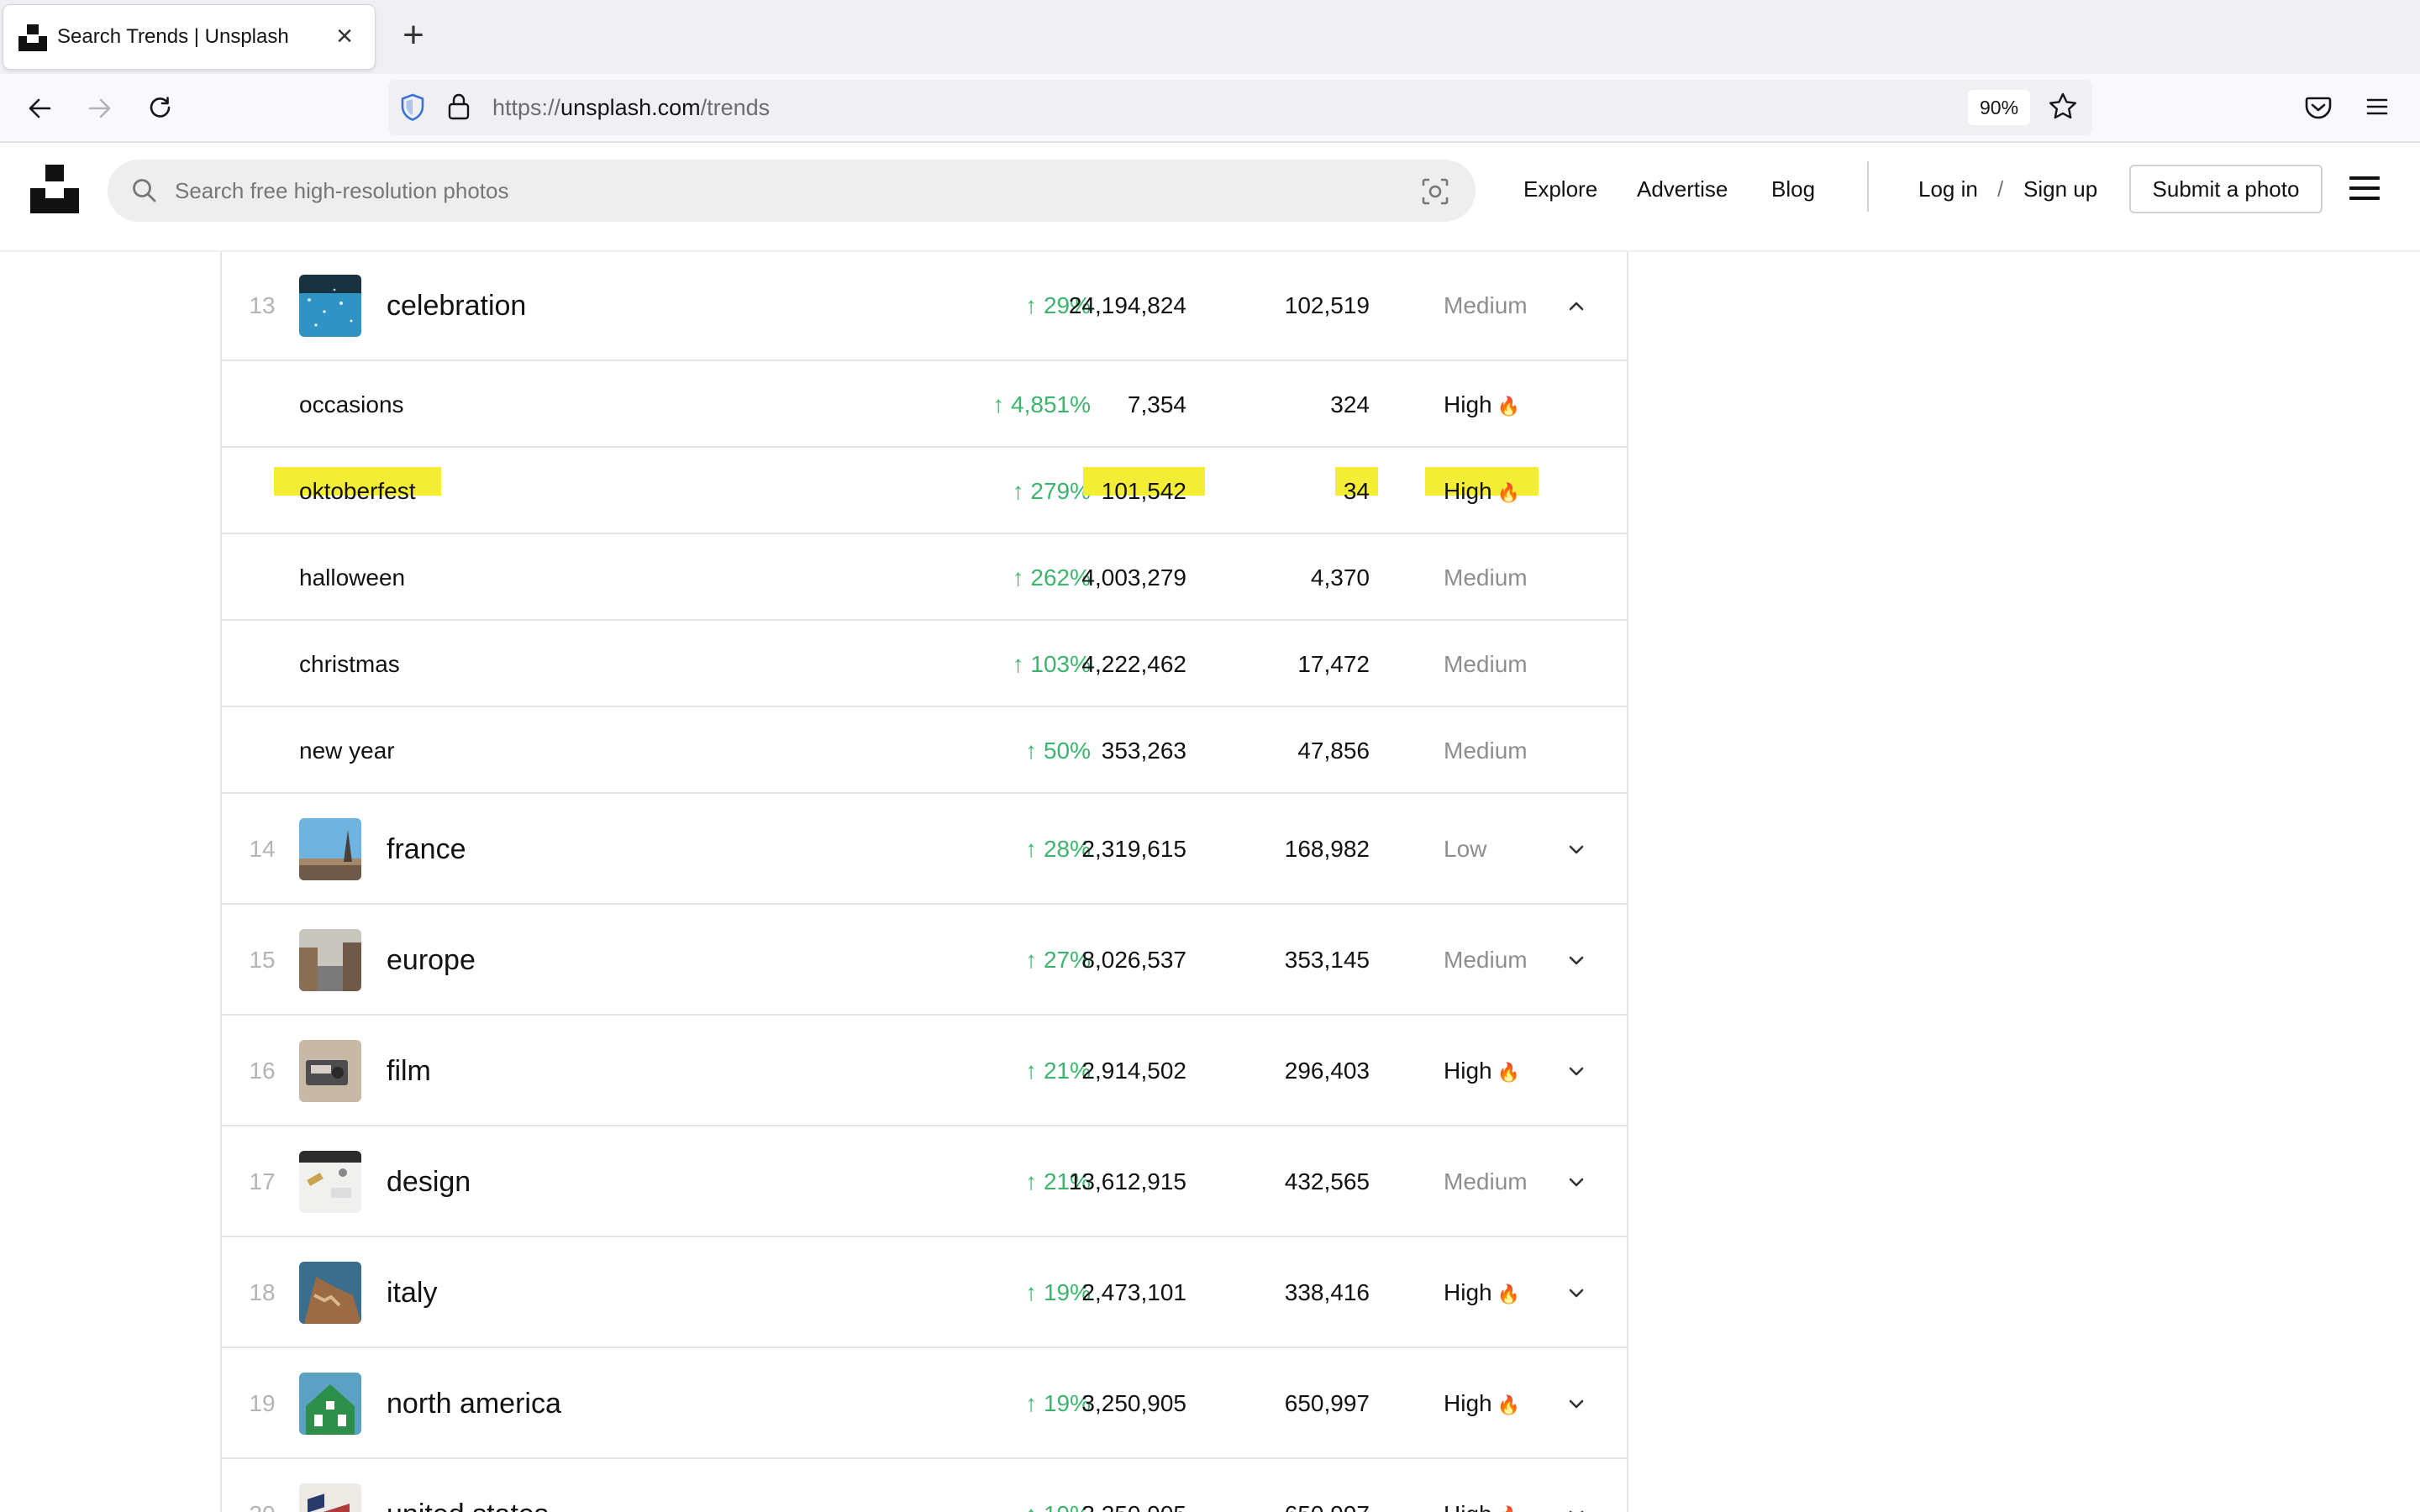 The image size is (2420, 1512). Describe the element at coordinates (1134, 1292) in the screenshot. I see `trend-searches: 2,473,101` at that location.